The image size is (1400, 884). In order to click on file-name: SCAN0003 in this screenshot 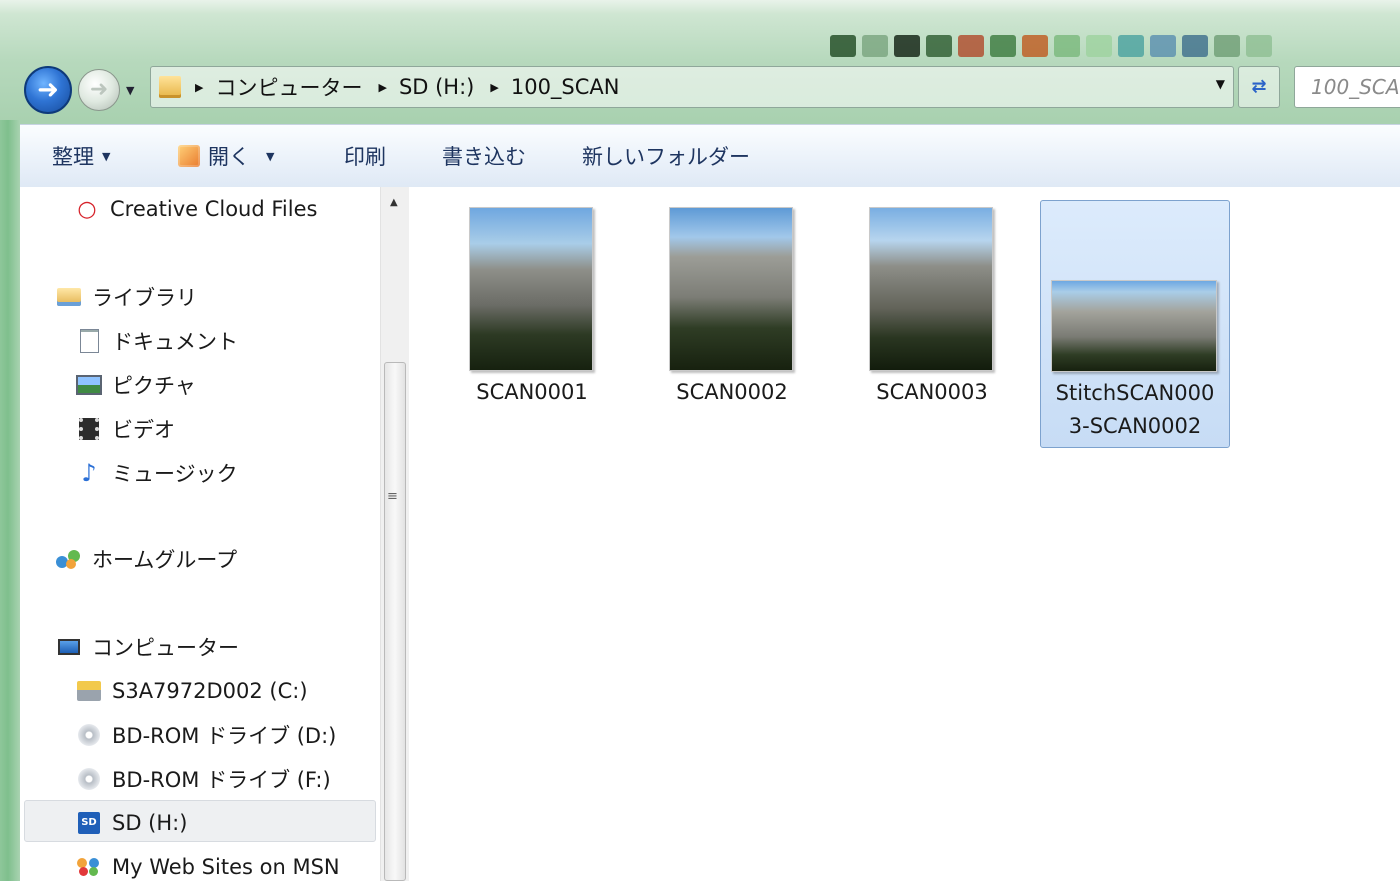, I will do `click(932, 392)`.